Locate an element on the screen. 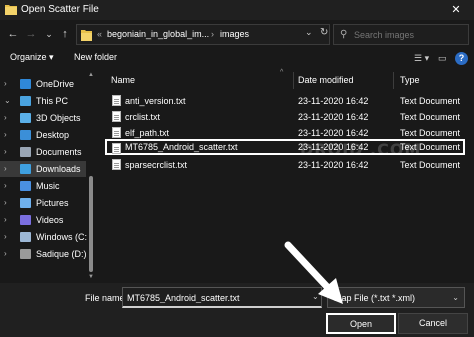 Image resolution: width=474 pixels, height=337 pixels. file-type-value: Map File (*.txt *.xml) is located at coordinates (375, 298).